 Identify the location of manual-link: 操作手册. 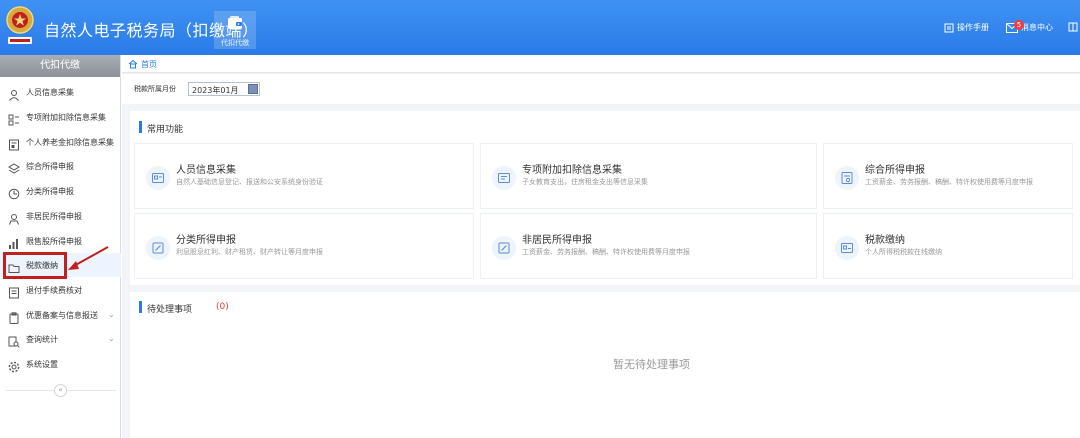
(966, 27).